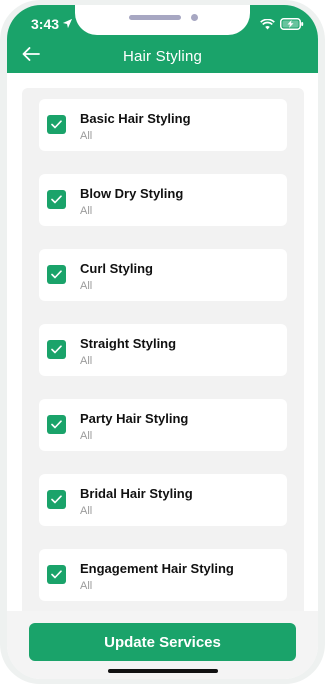 The image size is (325, 684). Describe the element at coordinates (162, 39) in the screenshot. I see `app-header: 3:43 Hair Styling` at that location.